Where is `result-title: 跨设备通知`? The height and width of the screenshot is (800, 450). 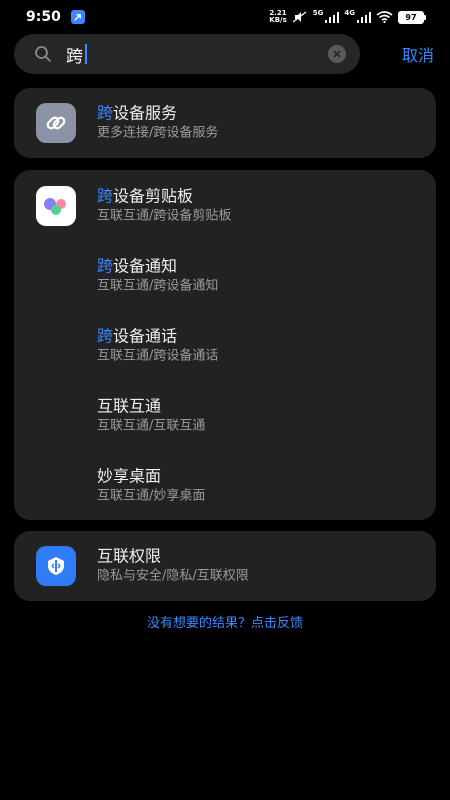 result-title: 跨设备通知 is located at coordinates (137, 266).